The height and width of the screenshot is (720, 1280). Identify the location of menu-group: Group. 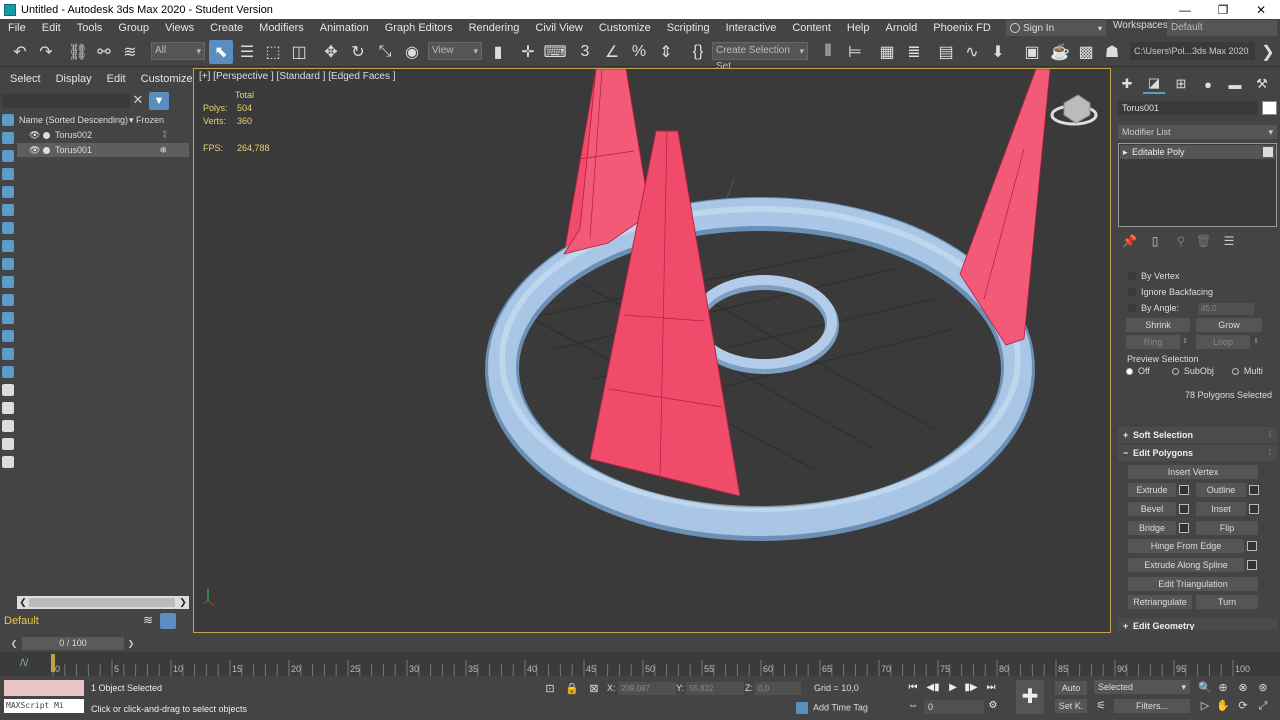
(133, 28).